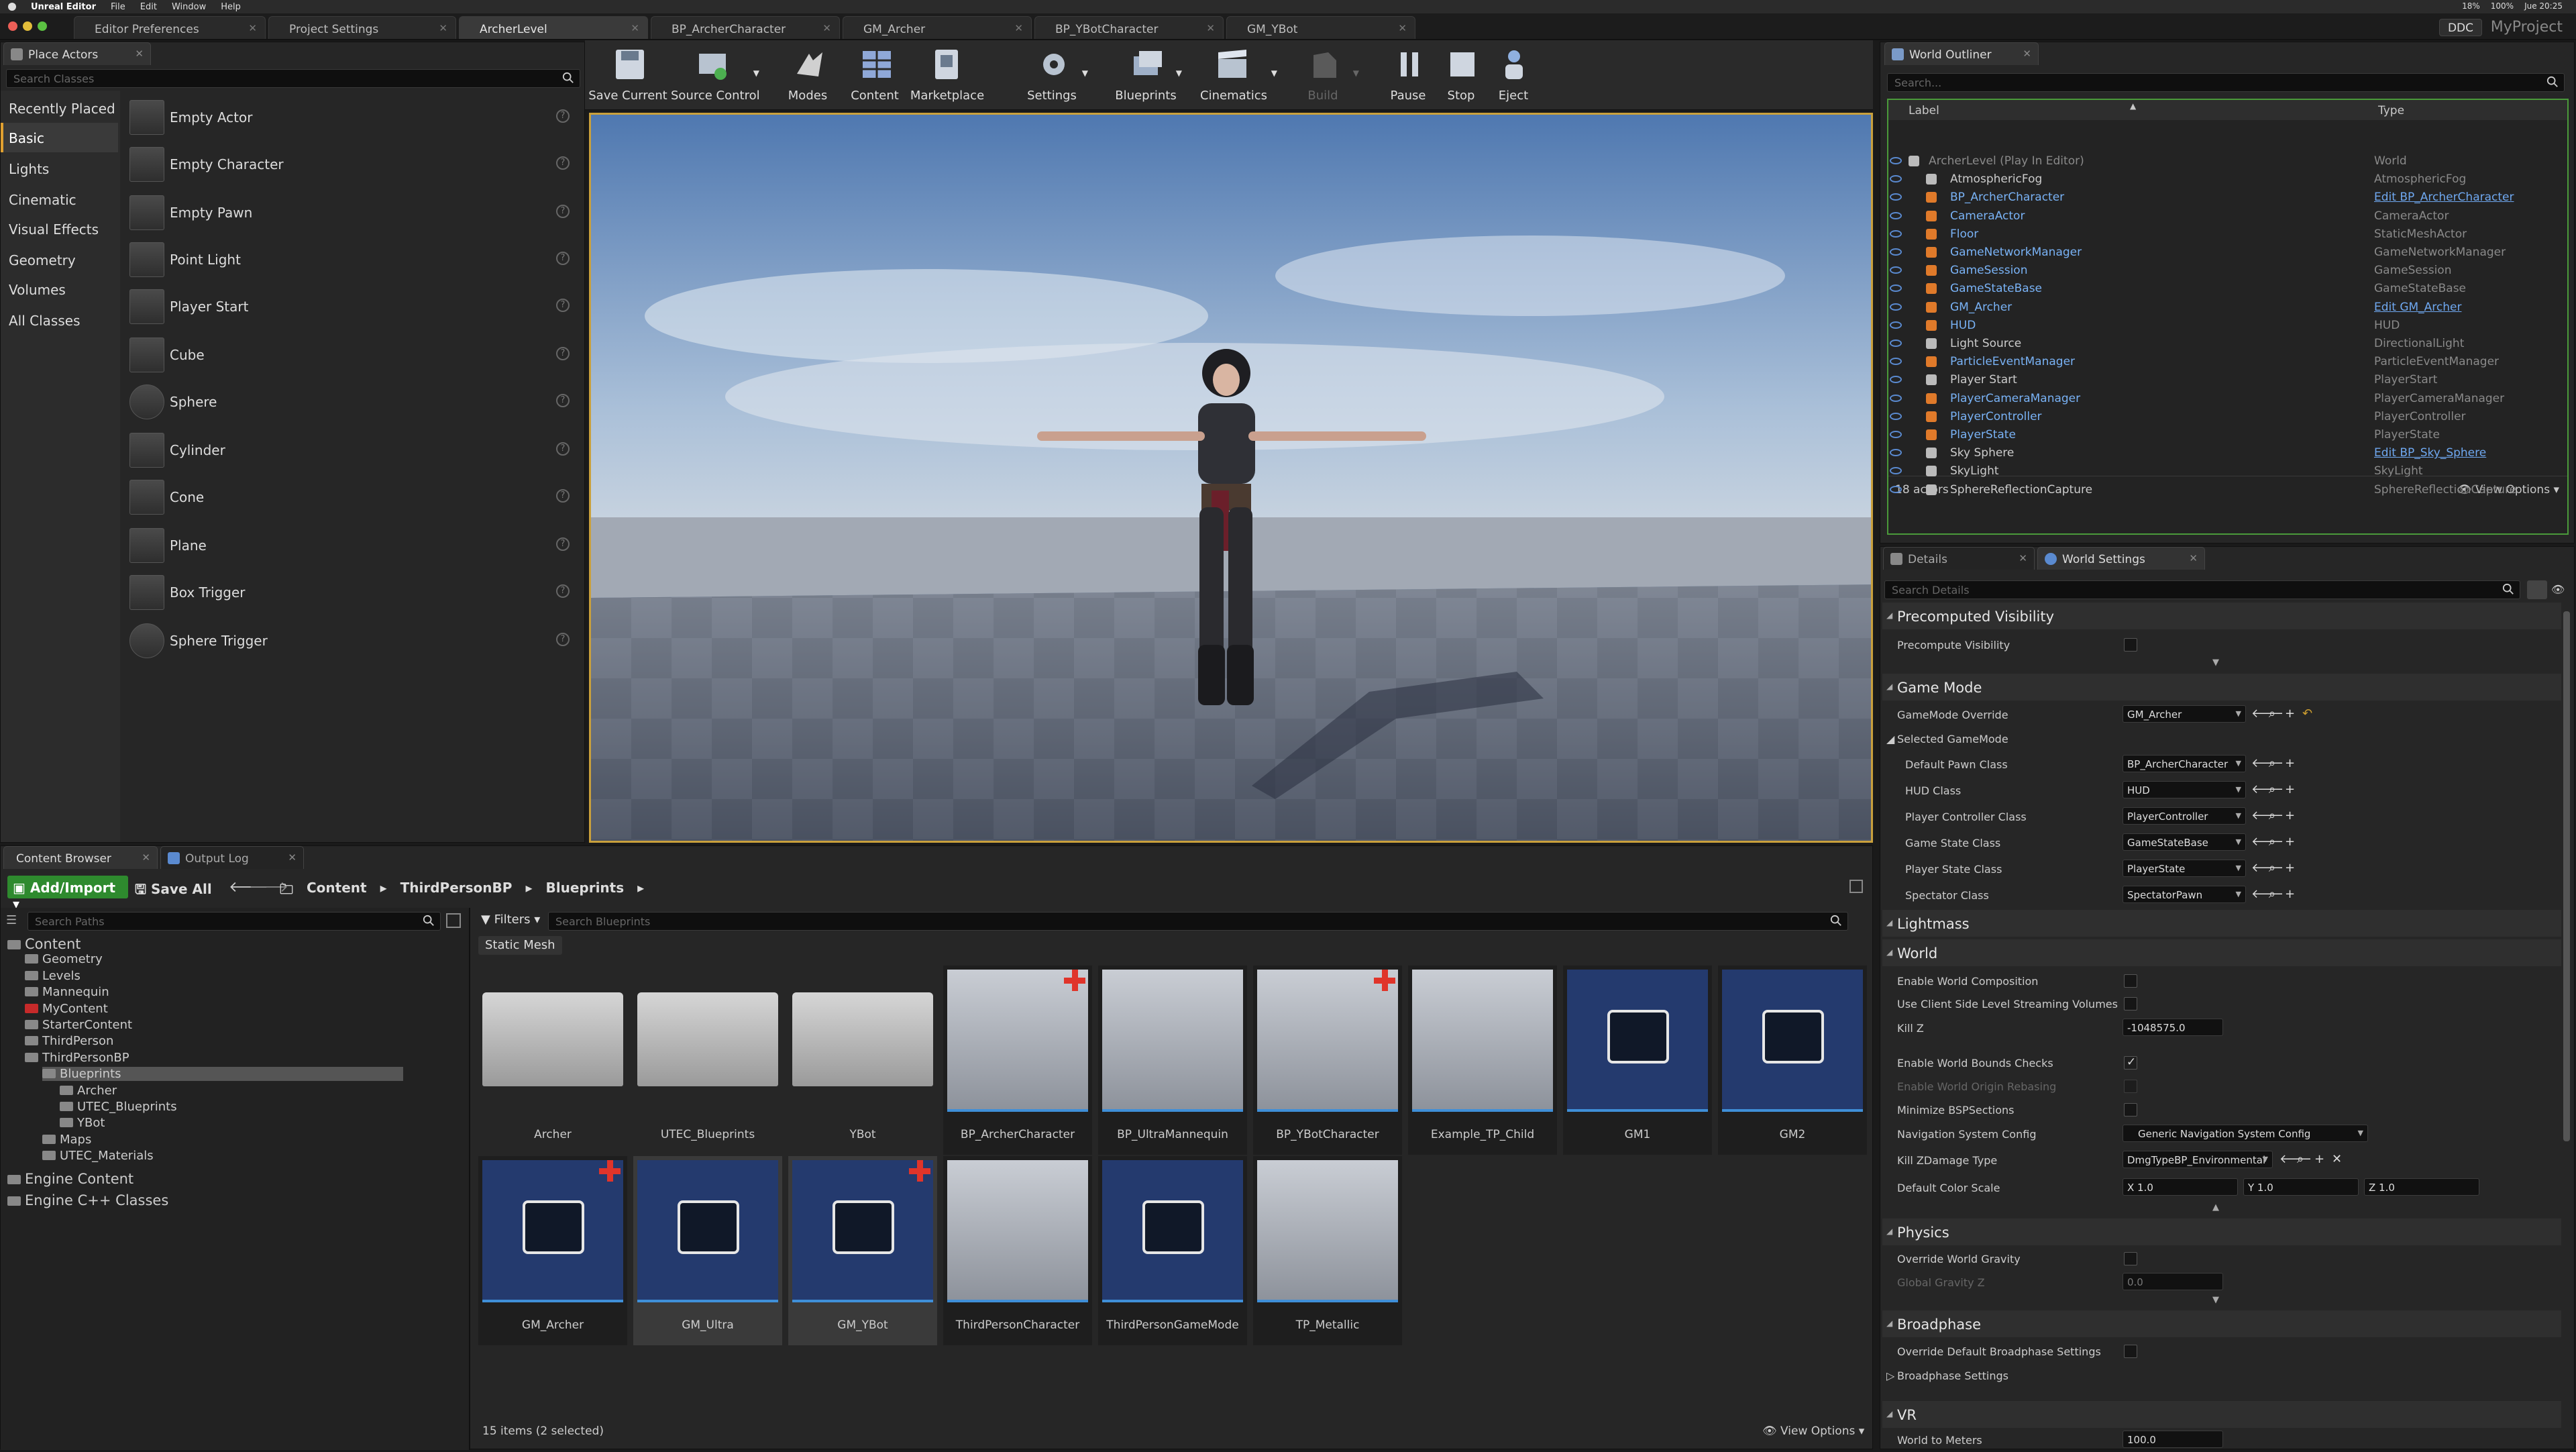  Describe the element at coordinates (2184, 764) in the screenshot. I see `pawn-dropdown: BP_ArcherCharacter` at that location.